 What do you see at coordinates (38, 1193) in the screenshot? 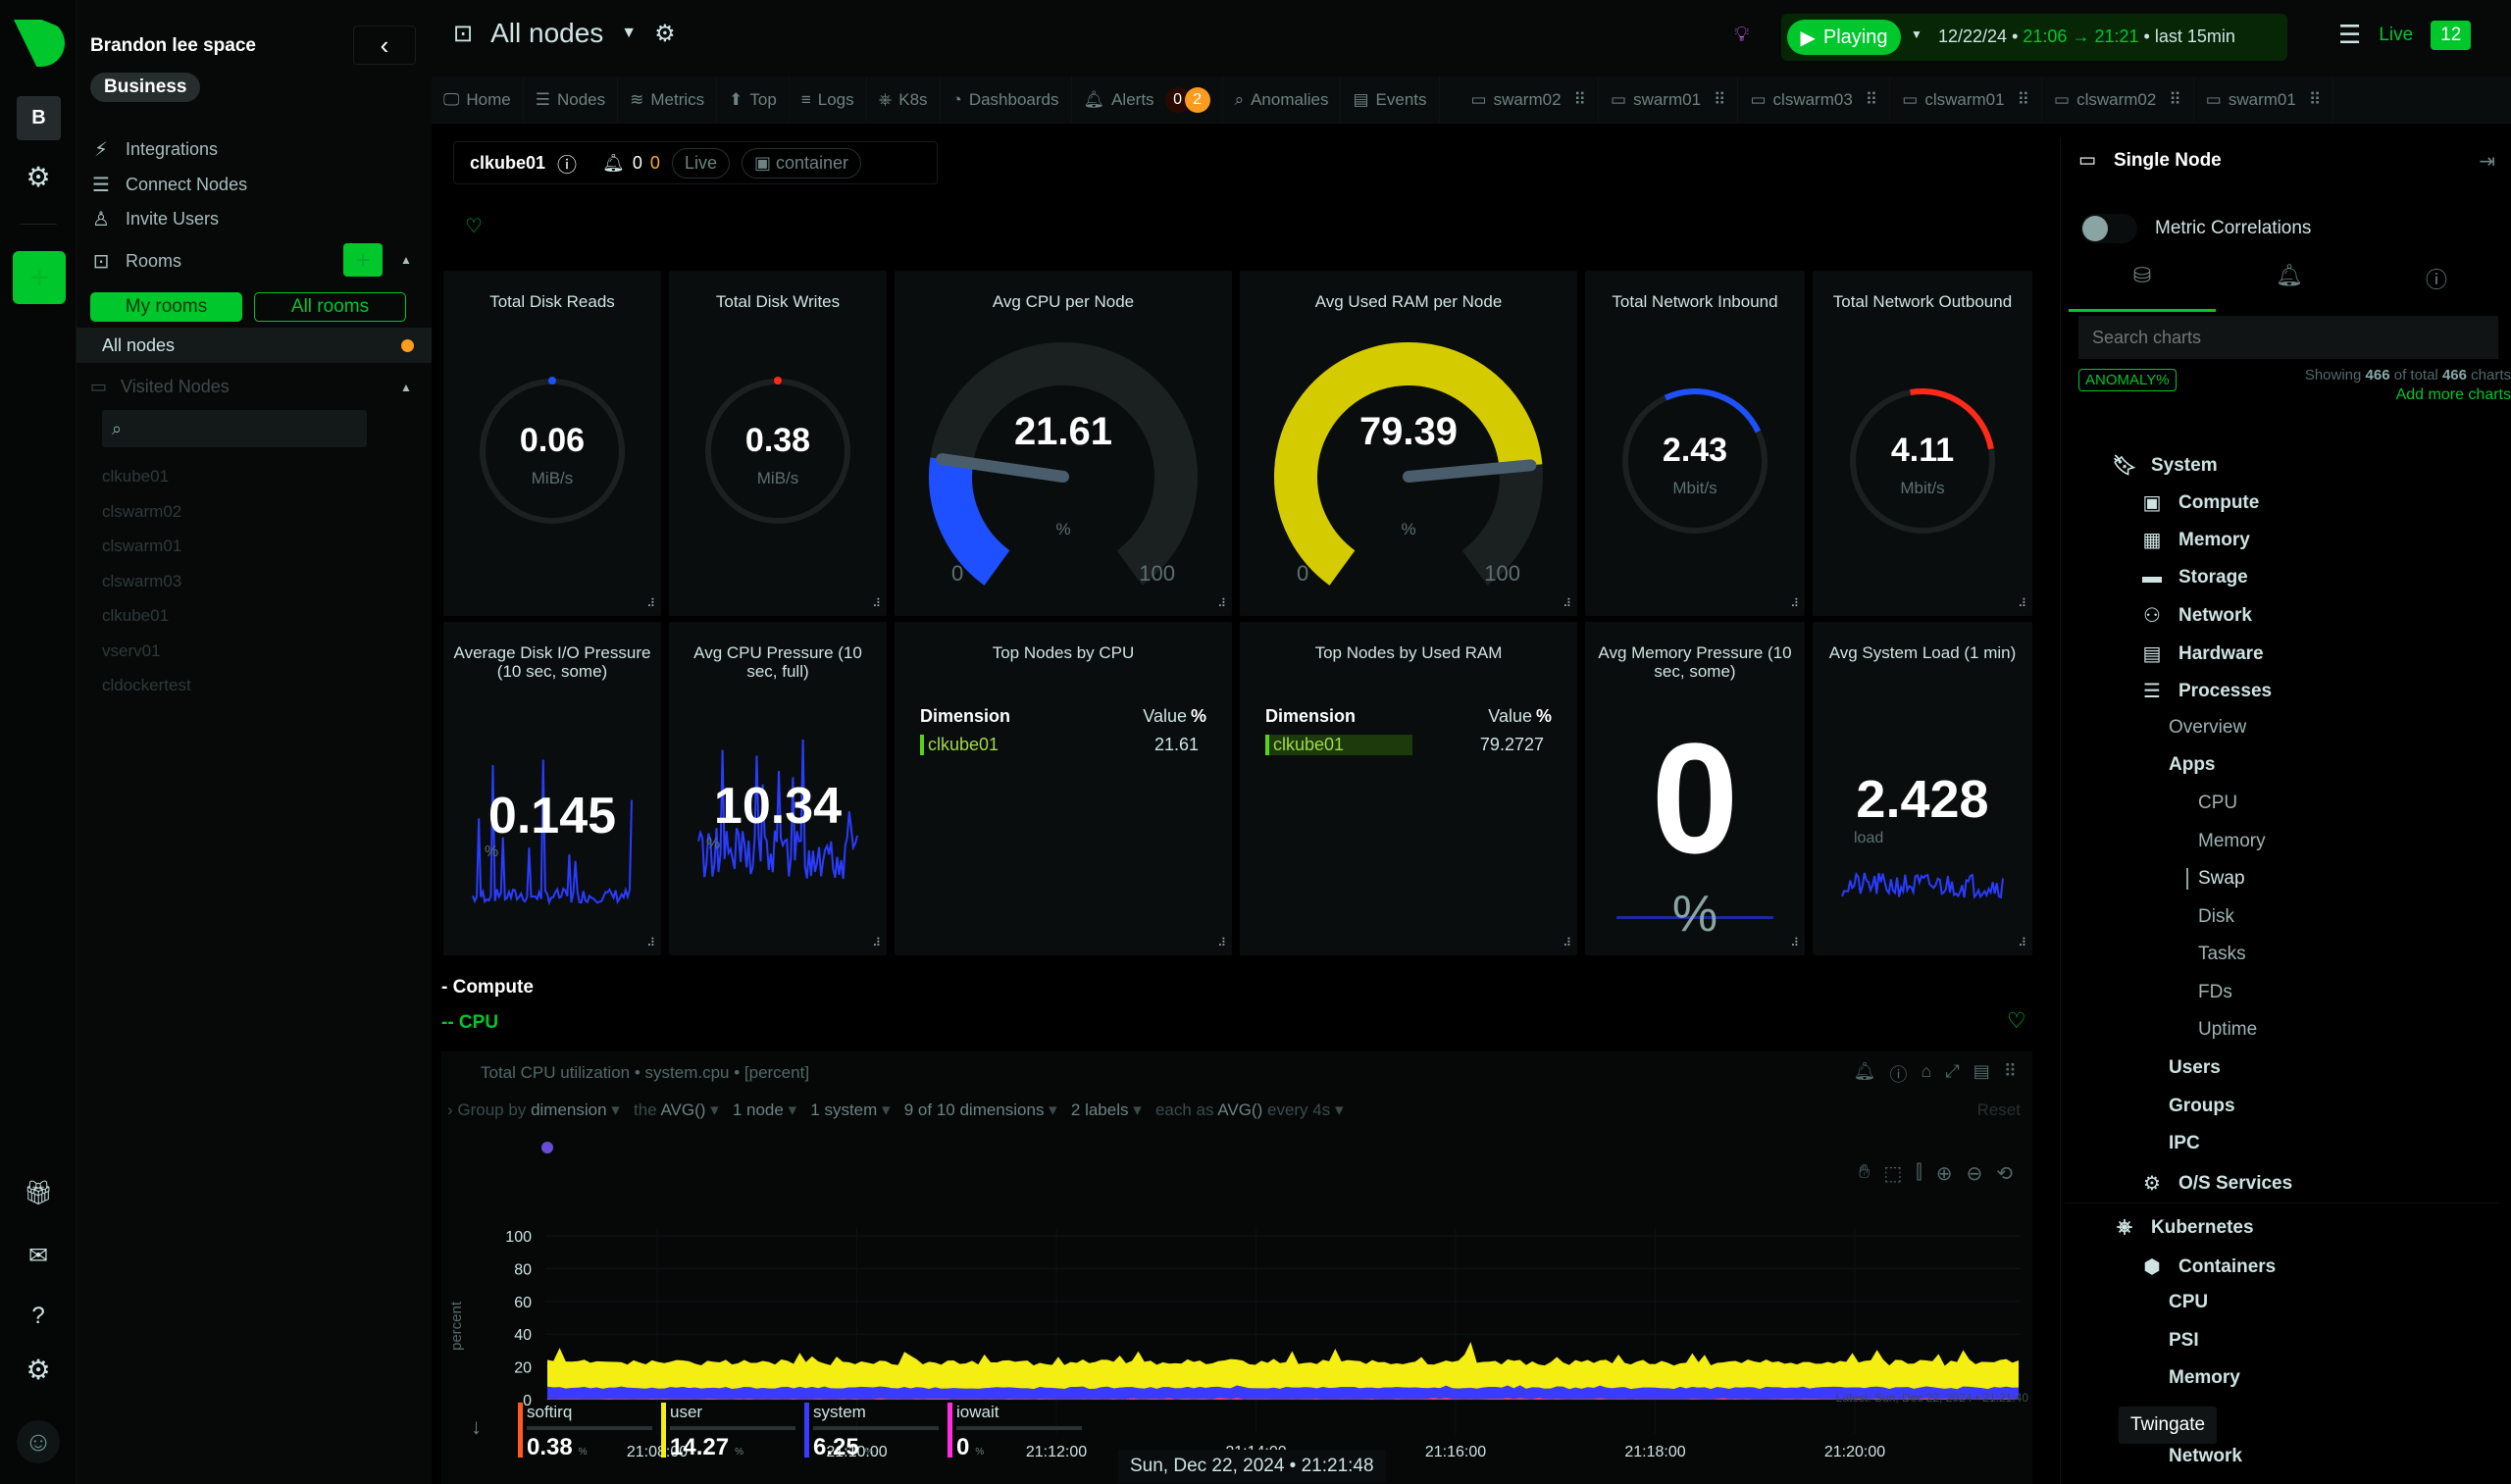
I see `gift-icon: 🎁︎` at bounding box center [38, 1193].